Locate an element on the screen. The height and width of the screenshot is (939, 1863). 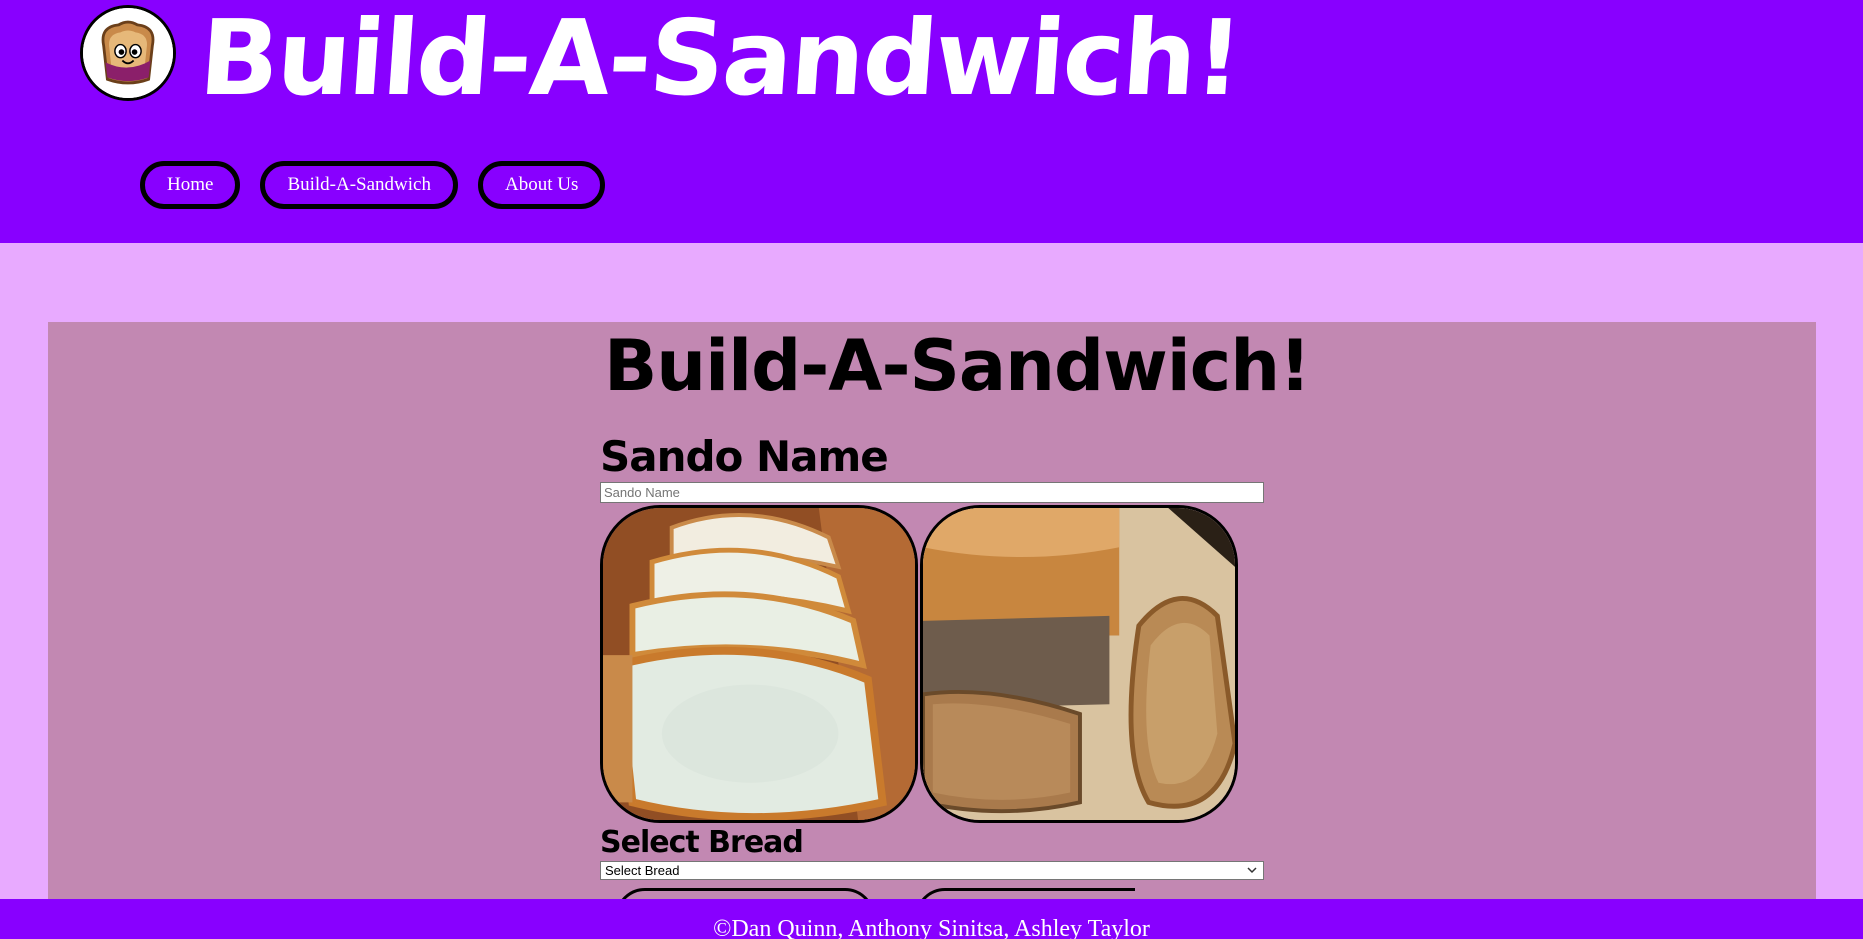
toast-mascot-icon is located at coordinates (128, 53).